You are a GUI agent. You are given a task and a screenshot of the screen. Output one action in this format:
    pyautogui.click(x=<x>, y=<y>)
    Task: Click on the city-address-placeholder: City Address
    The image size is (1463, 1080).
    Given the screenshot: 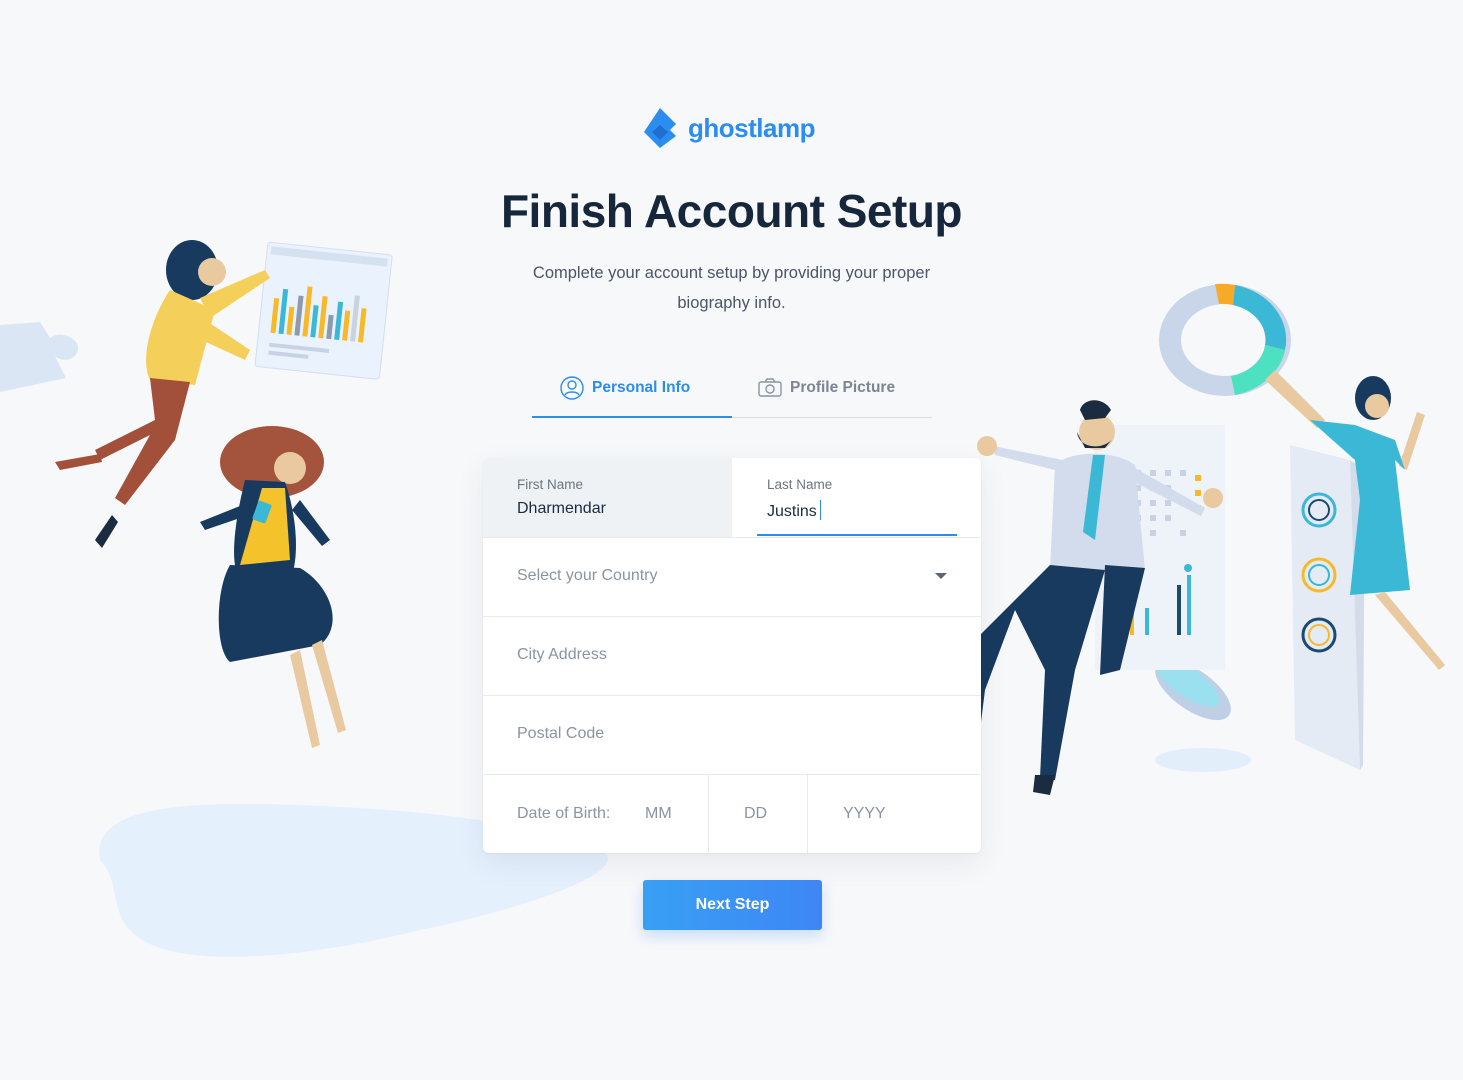 What is the action you would take?
    pyautogui.click(x=562, y=654)
    